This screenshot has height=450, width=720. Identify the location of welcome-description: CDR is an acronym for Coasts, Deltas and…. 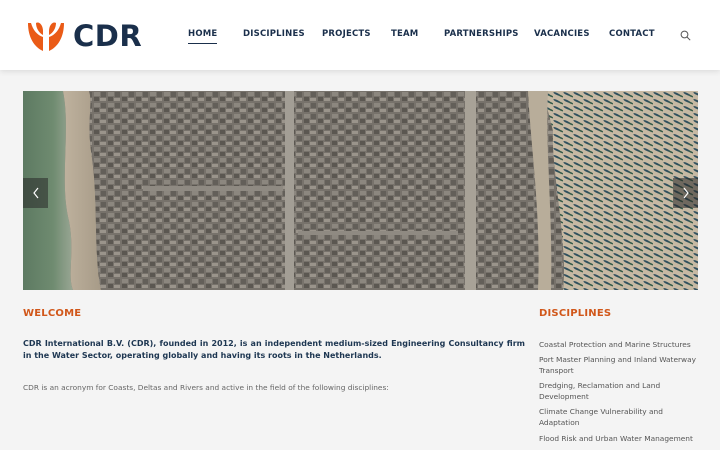
(206, 387).